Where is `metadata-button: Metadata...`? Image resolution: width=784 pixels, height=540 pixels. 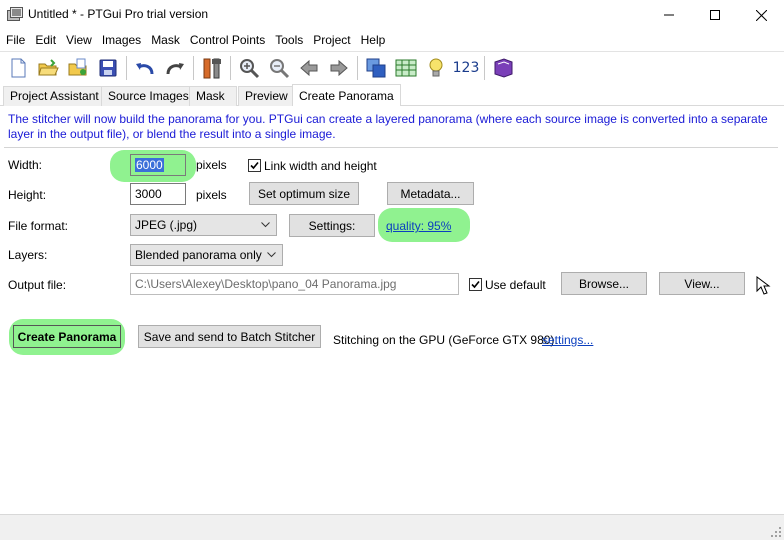 metadata-button: Metadata... is located at coordinates (430, 193).